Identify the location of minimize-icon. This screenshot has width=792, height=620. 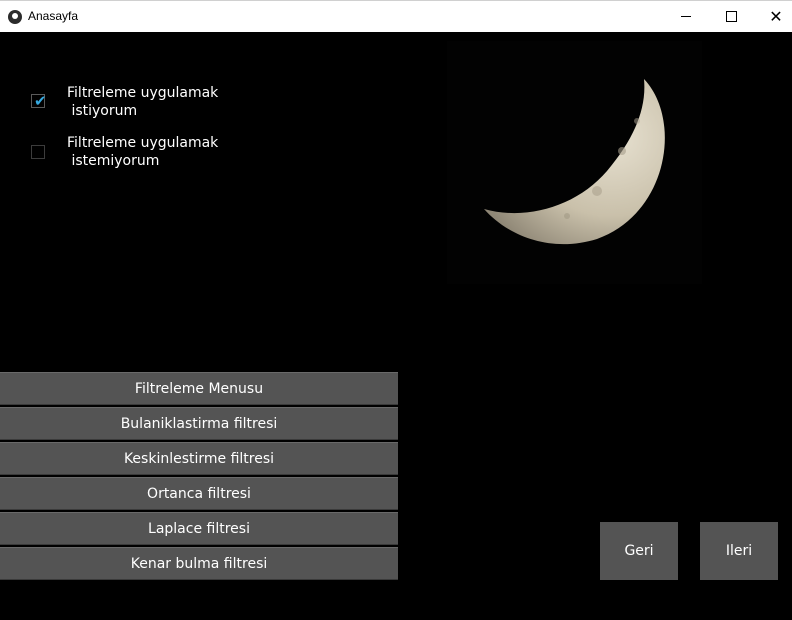
(686, 16).